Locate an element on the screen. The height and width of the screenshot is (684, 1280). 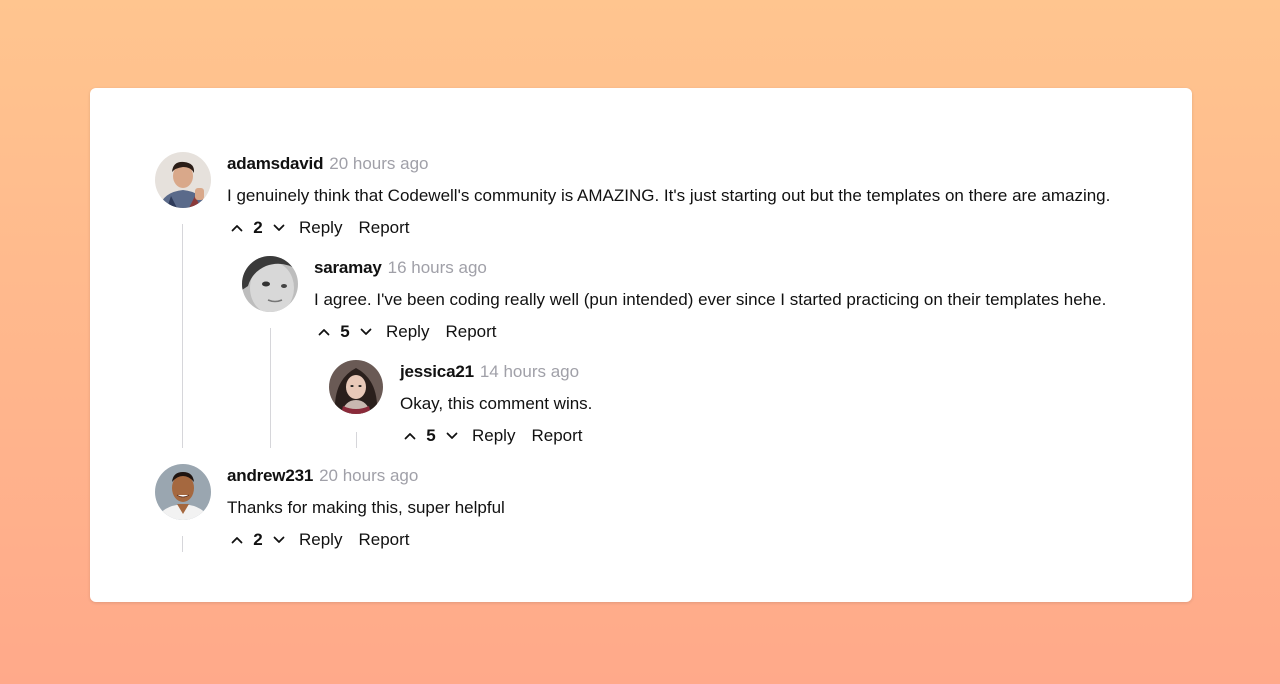
username: jessica21 is located at coordinates (437, 371).